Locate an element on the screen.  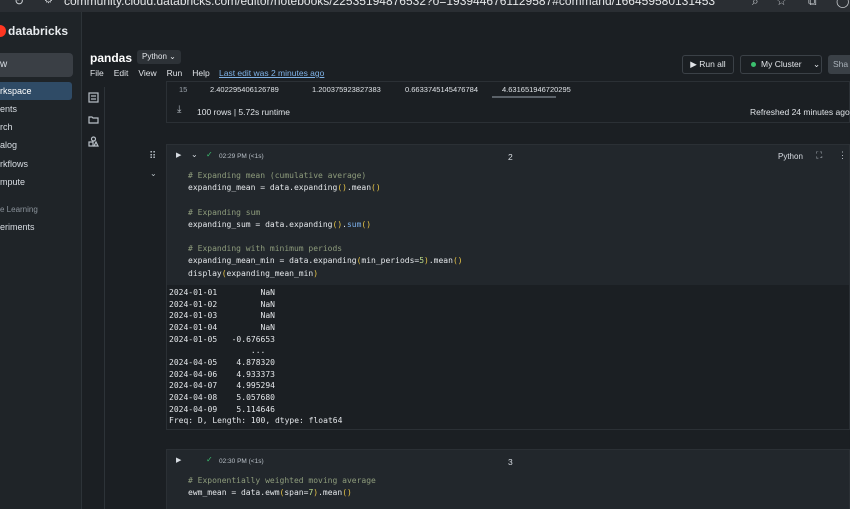
profile-icon: ◯ is located at coordinates (842, 4).